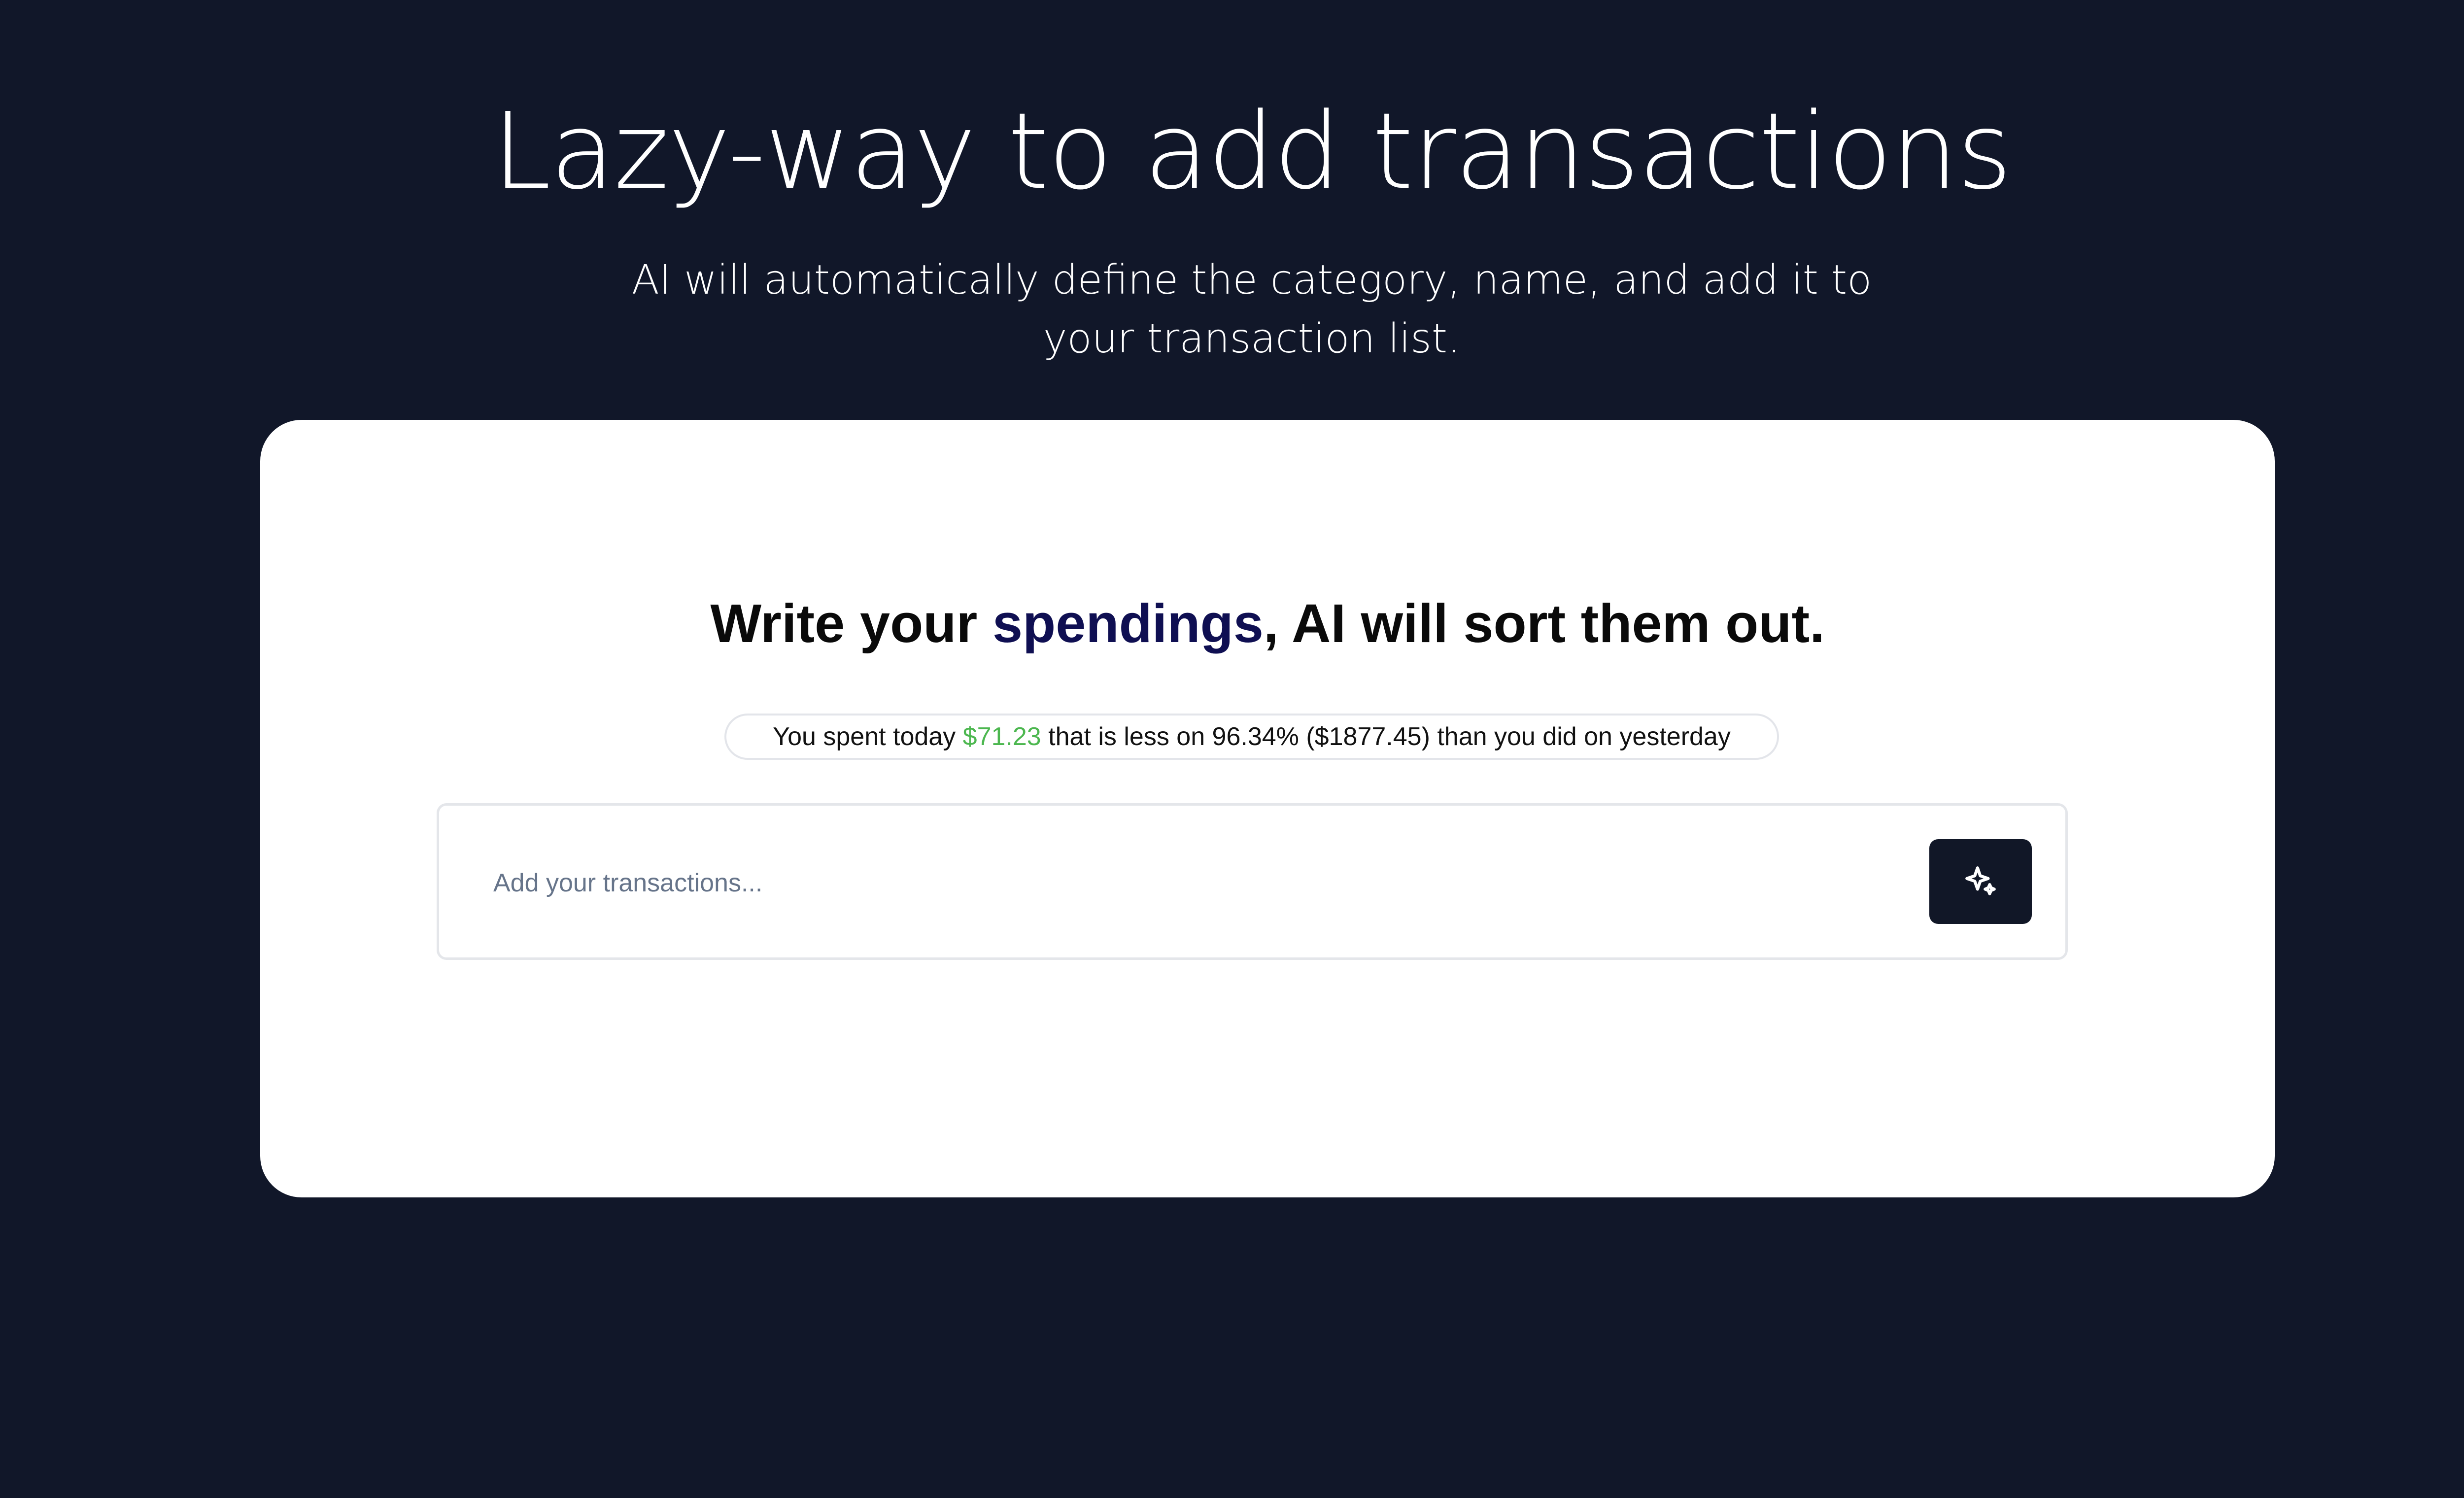  What do you see at coordinates (1183, 883) in the screenshot?
I see `transactions-input` at bounding box center [1183, 883].